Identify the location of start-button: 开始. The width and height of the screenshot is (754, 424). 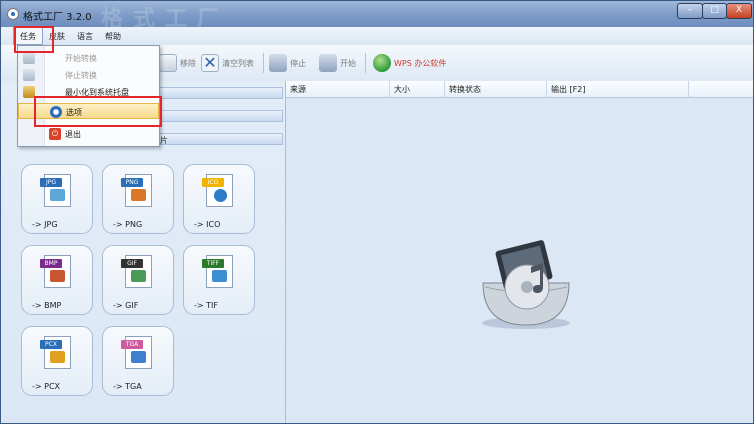
(337, 63).